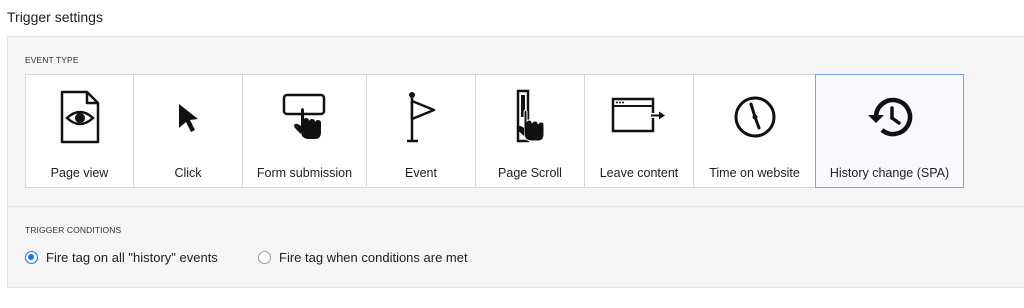  Describe the element at coordinates (55, 17) in the screenshot. I see `page-title: Trigger settings` at that location.